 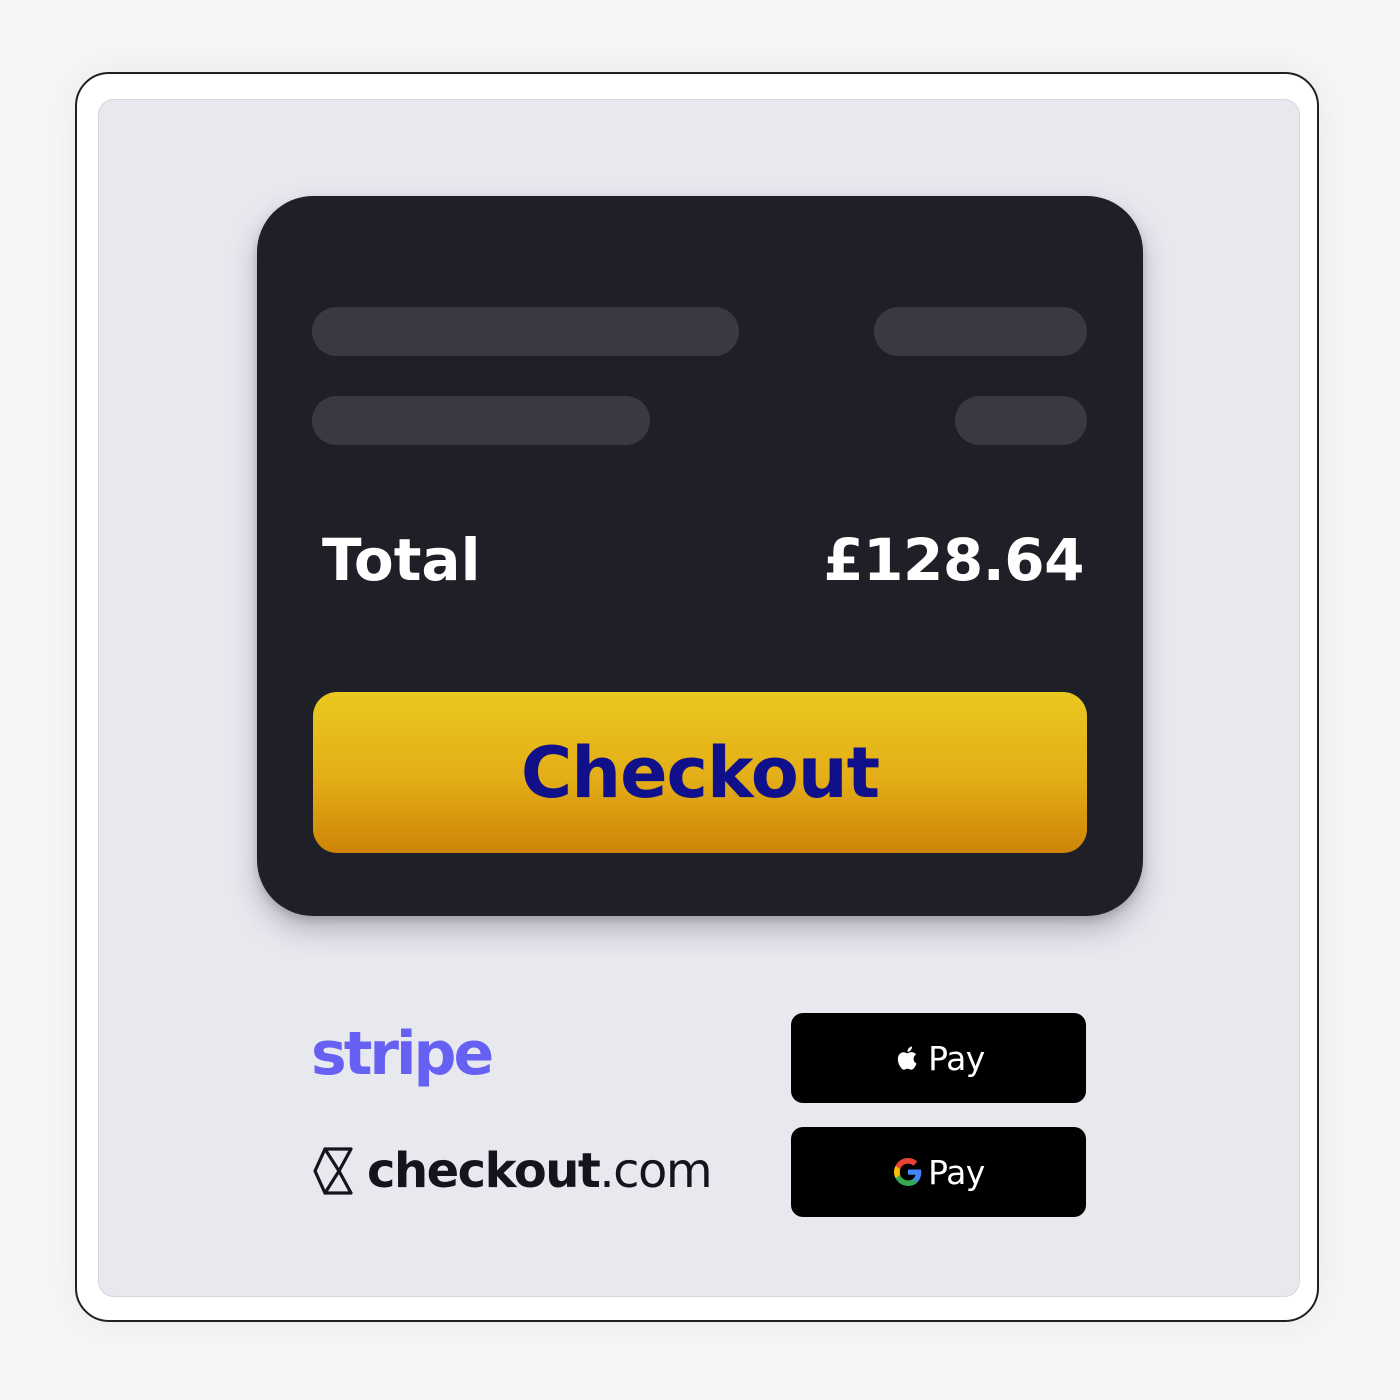 What do you see at coordinates (956, 1172) in the screenshot?
I see `google-pay-label: Pay` at bounding box center [956, 1172].